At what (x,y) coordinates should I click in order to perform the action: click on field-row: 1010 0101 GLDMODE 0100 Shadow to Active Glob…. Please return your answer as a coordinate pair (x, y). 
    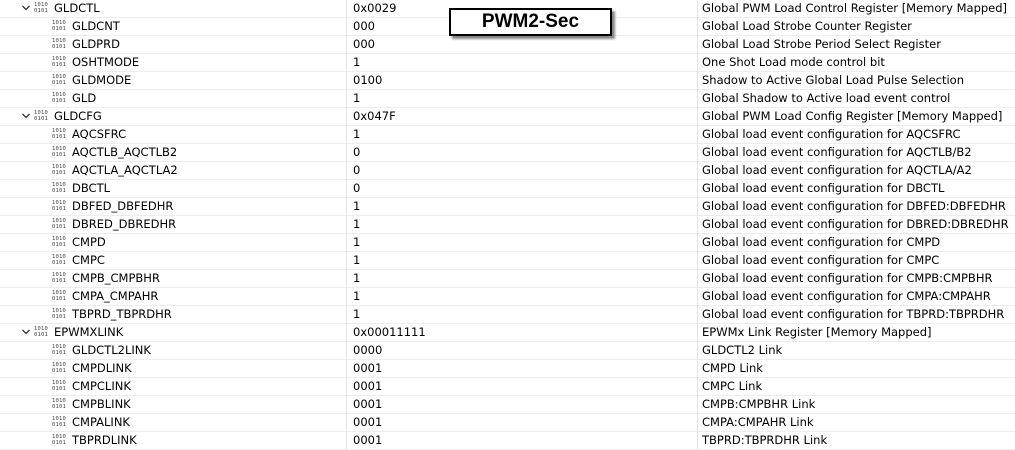
    Looking at the image, I should click on (507, 81).